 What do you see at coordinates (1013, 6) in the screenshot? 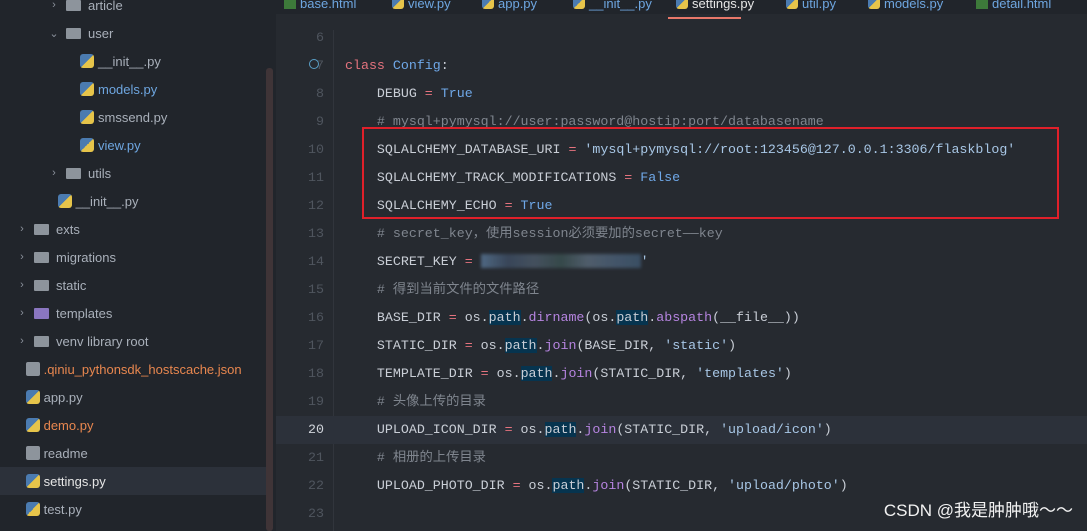
I see `tab-detailhtml: detail.html` at bounding box center [1013, 6].